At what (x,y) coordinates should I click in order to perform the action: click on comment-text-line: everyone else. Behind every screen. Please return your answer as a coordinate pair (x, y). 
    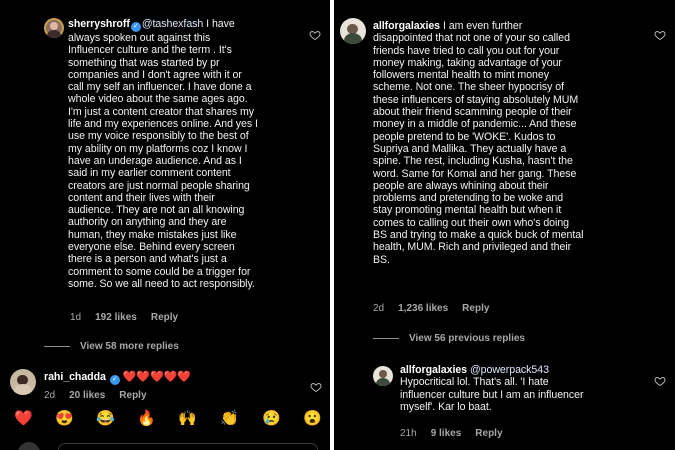
    Looking at the image, I should click on (151, 247).